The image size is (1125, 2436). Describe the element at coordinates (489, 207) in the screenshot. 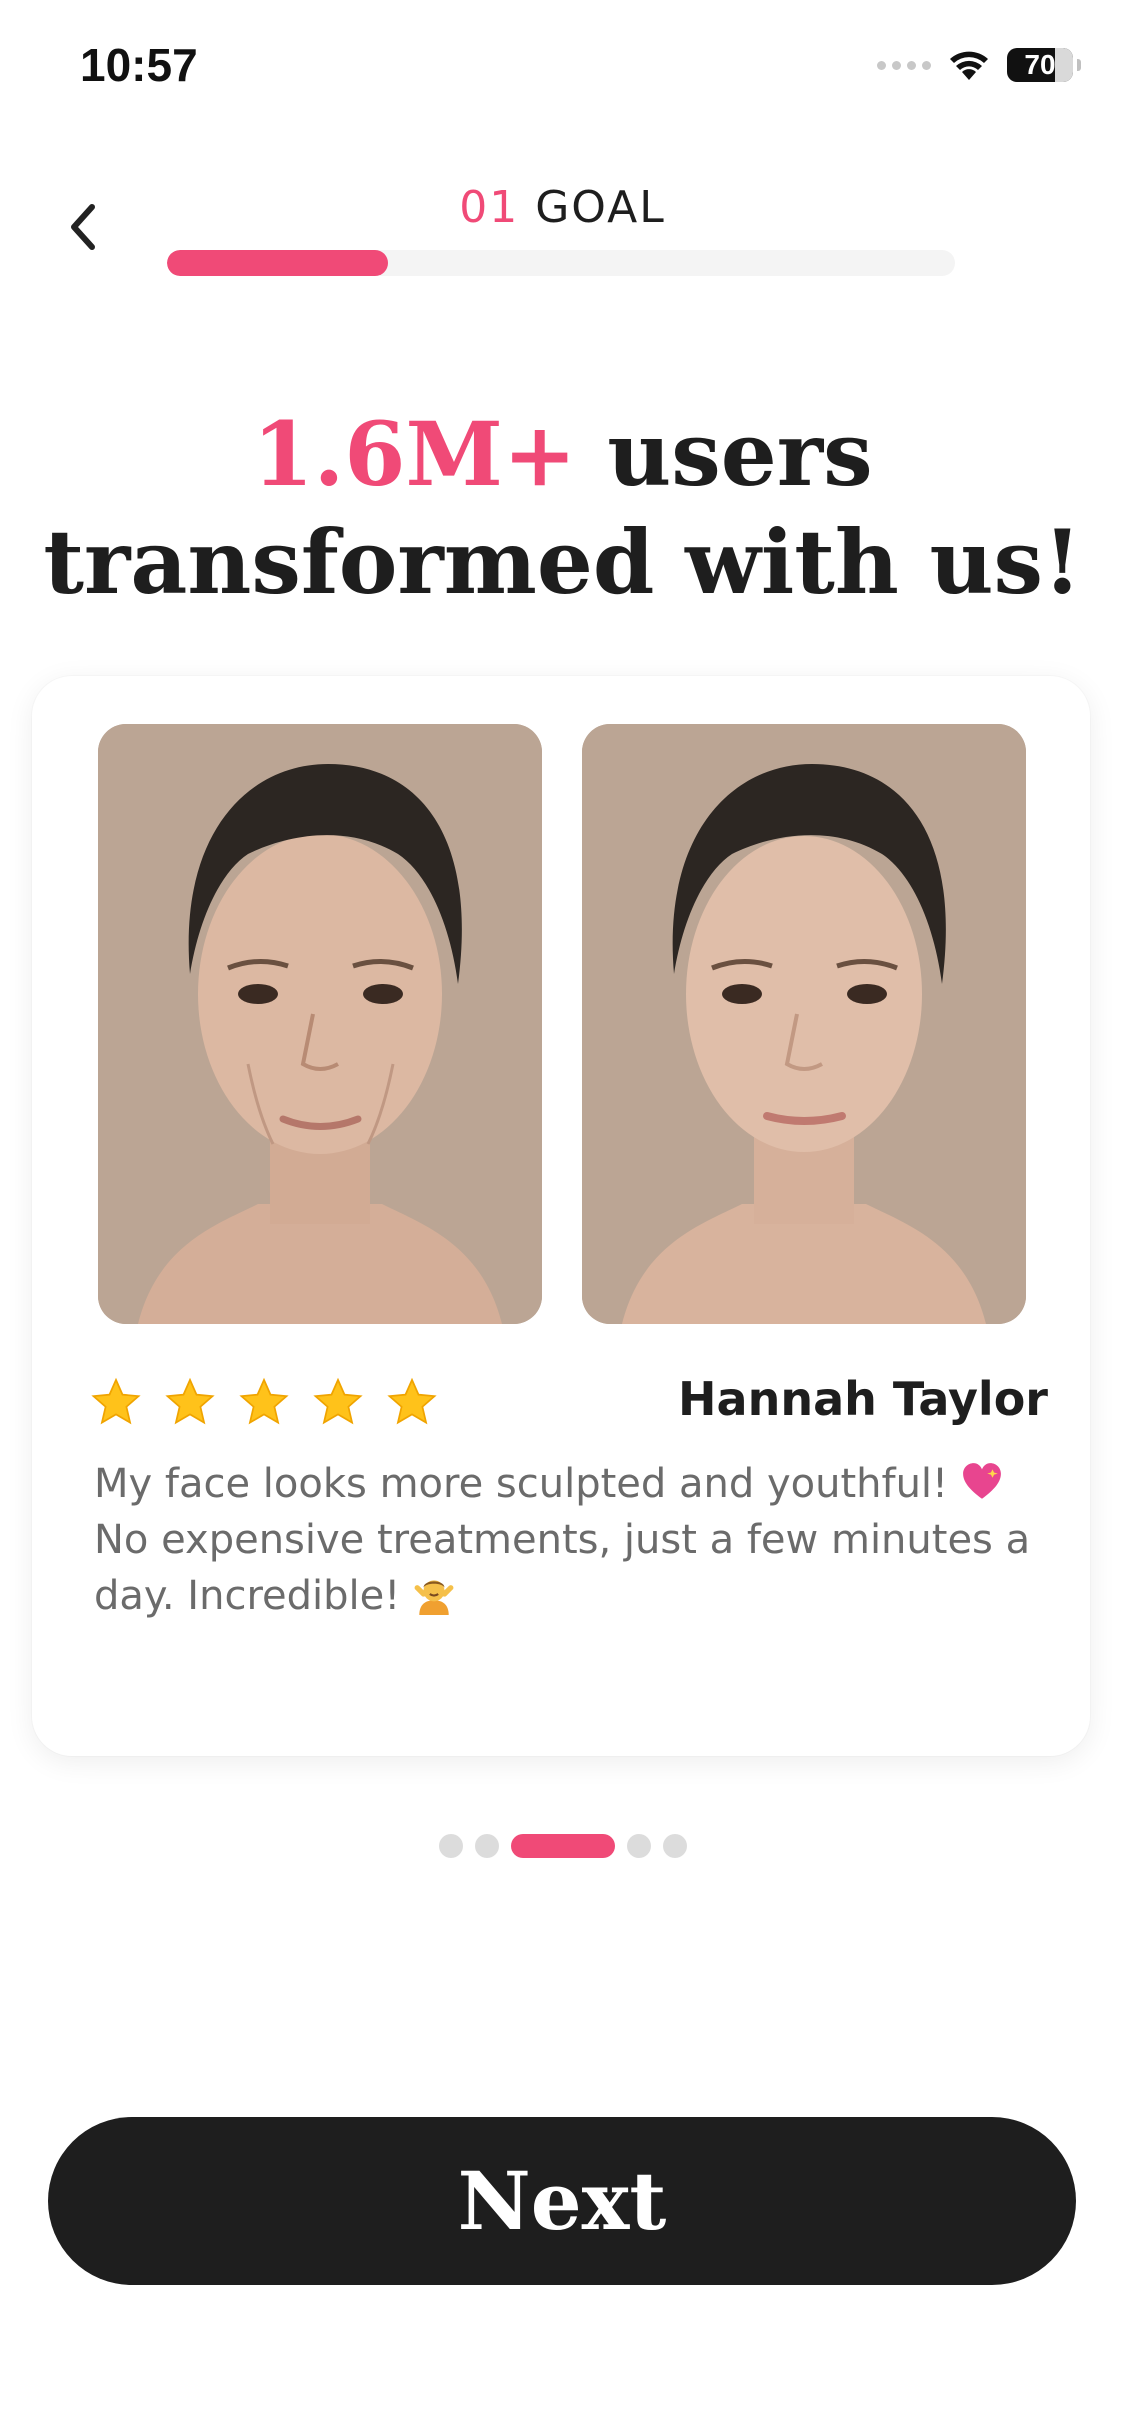

I see `step-number: 01` at that location.